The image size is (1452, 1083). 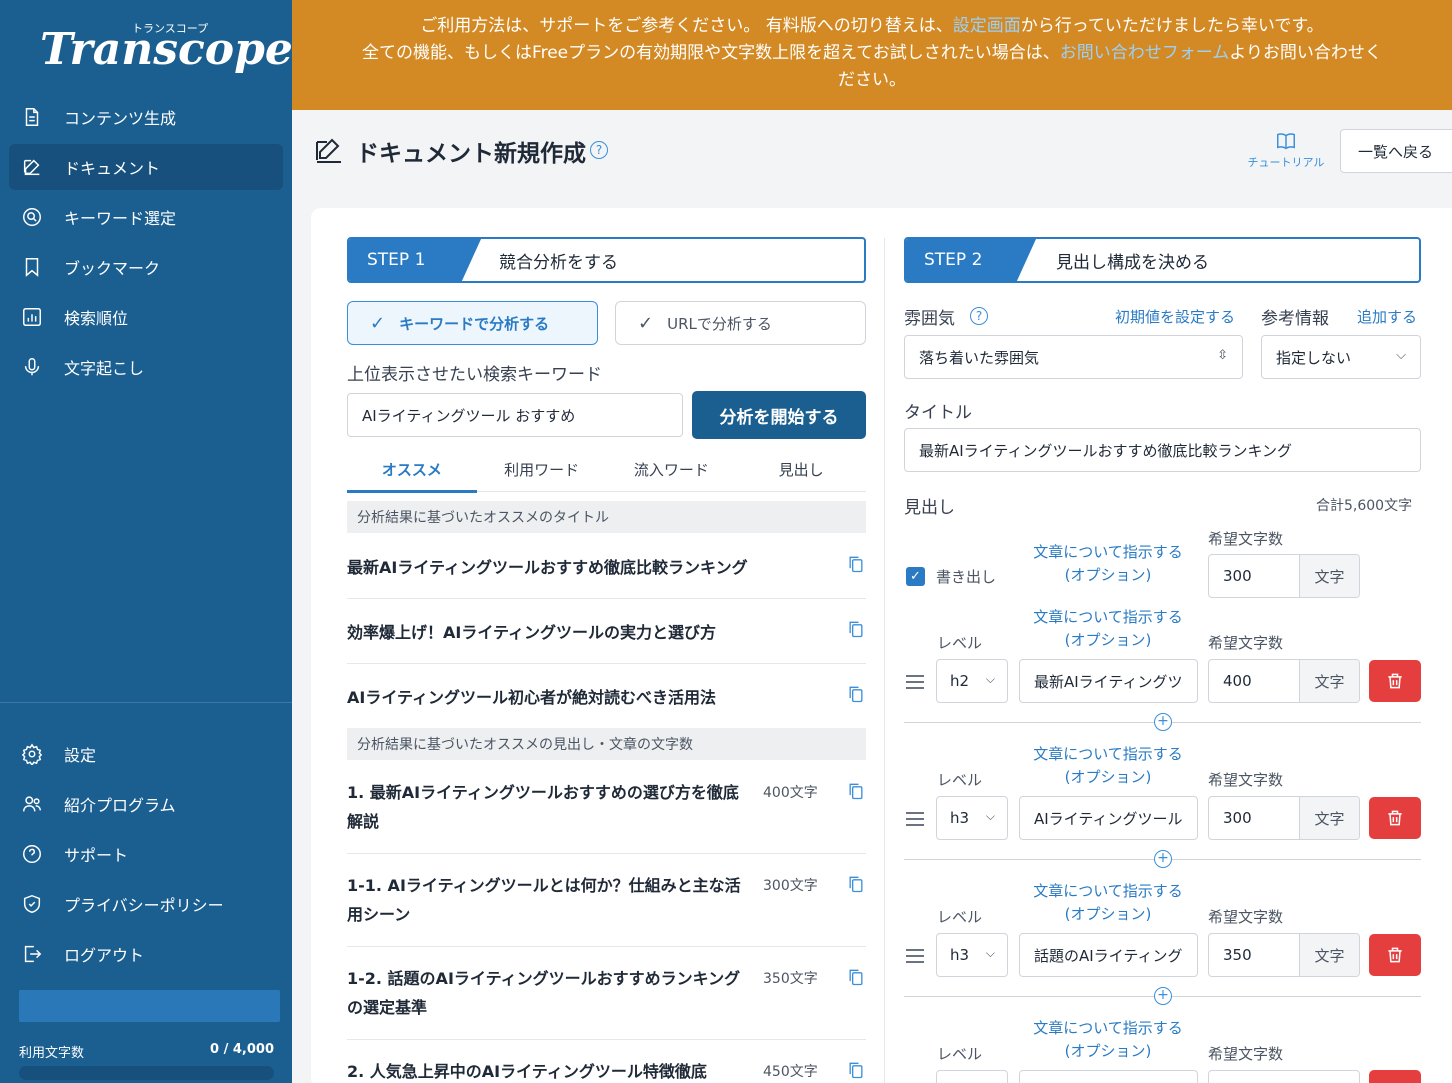 What do you see at coordinates (1284, 576) in the screenshot?
I see `intro-chars-input: 300 文字` at bounding box center [1284, 576].